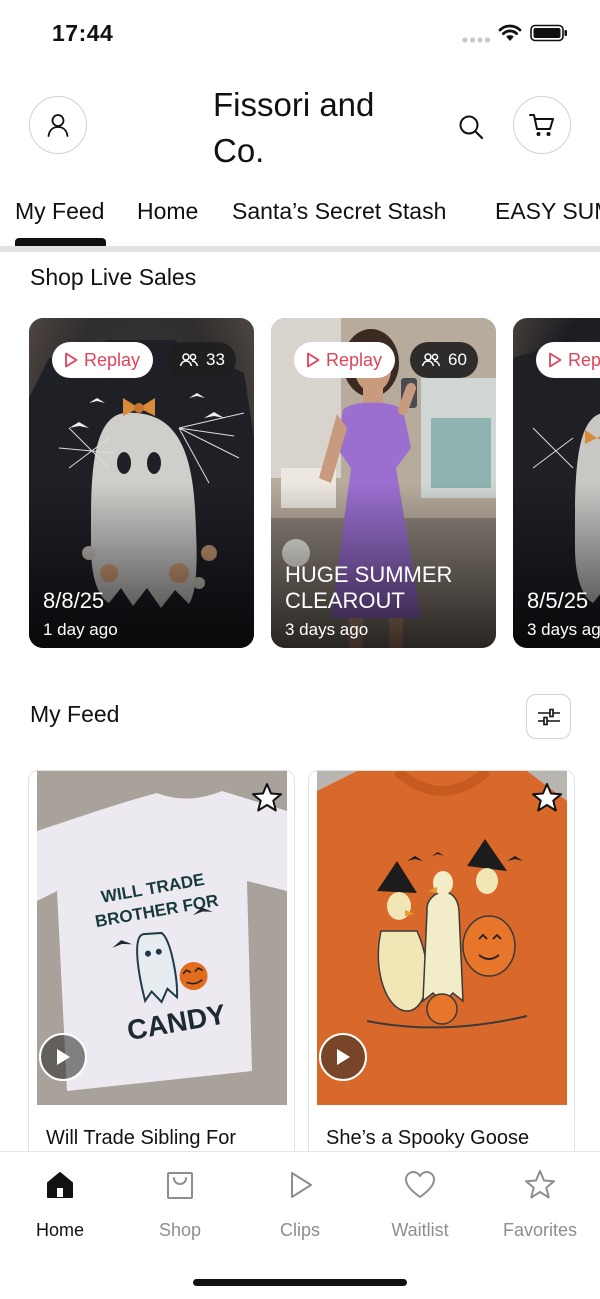  Describe the element at coordinates (83, 33) in the screenshot. I see `status-time: 17:44` at that location.